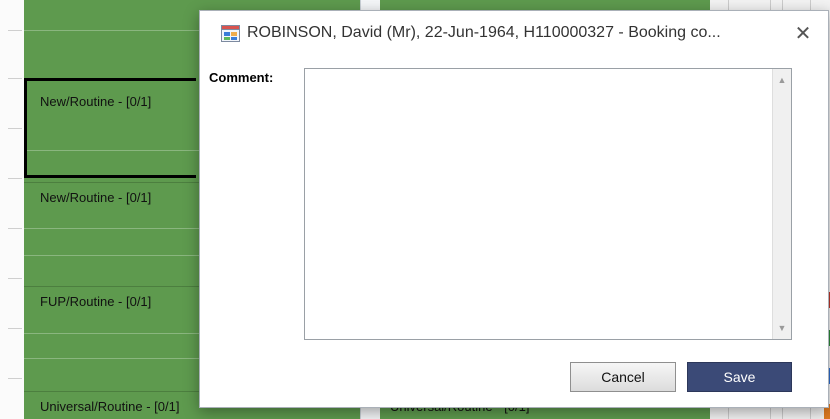  What do you see at coordinates (782, 80) in the screenshot?
I see `scroll-up-arrow-icon: ▲` at bounding box center [782, 80].